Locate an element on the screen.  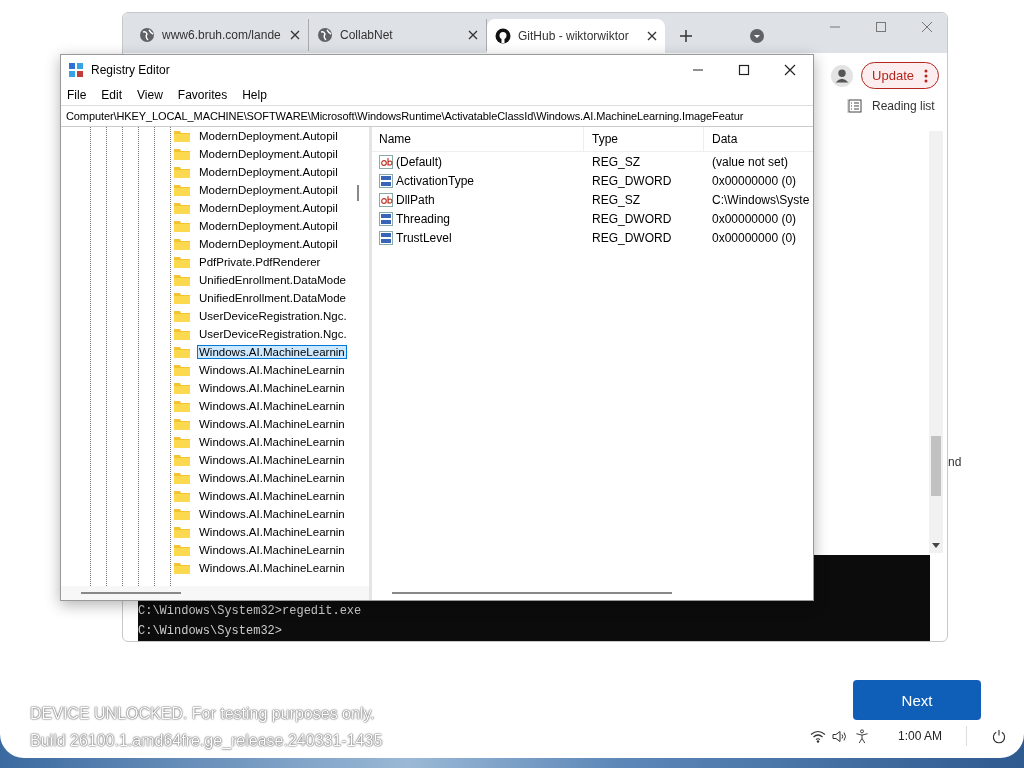
value-data: C:\Windows\Syste is located at coordinates (761, 199).